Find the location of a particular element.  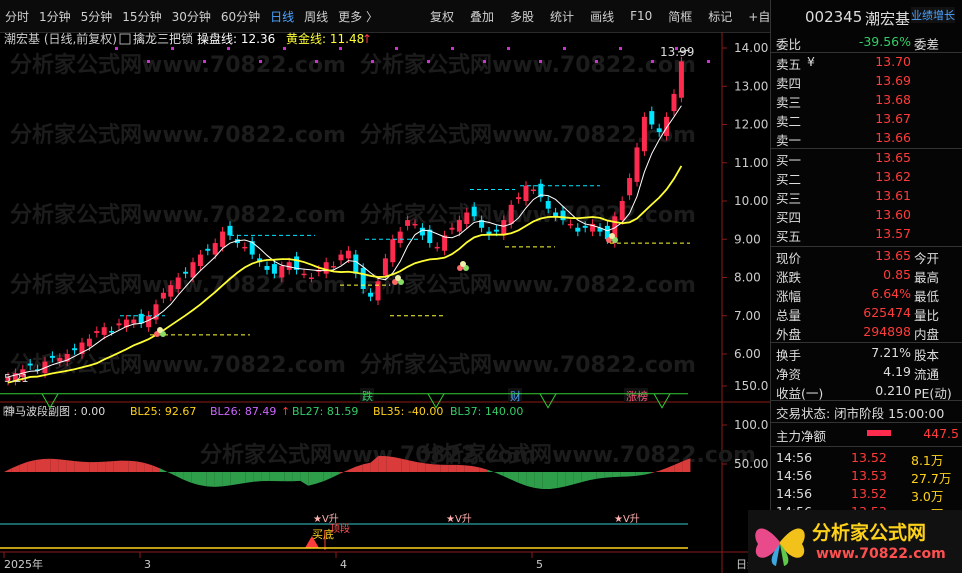

bid-label: 买三 is located at coordinates (789, 198).